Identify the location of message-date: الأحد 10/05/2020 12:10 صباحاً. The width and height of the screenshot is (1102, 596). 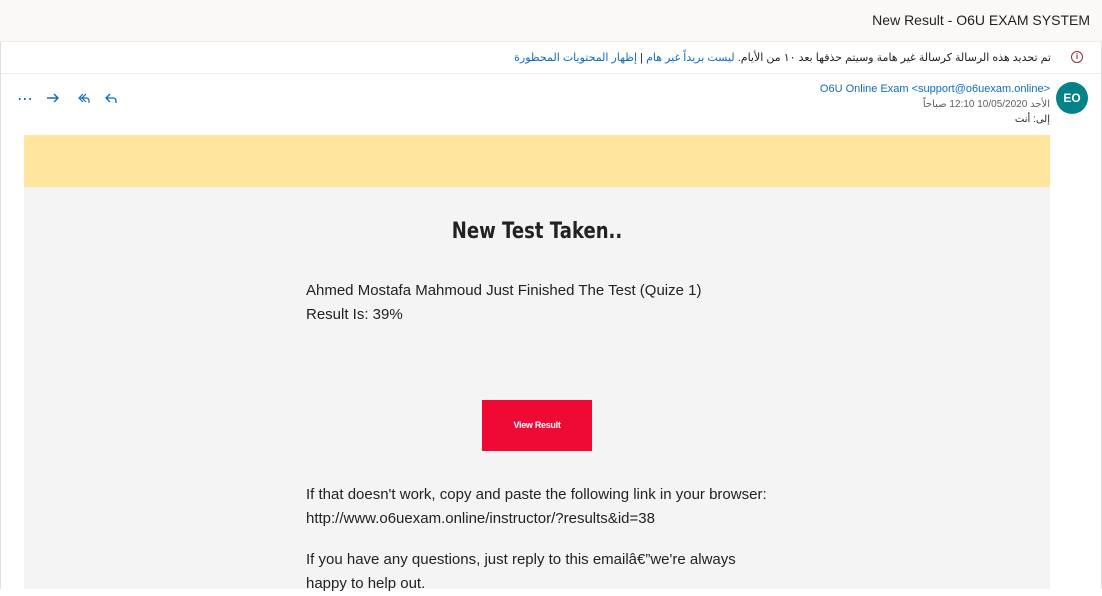
(986, 104).